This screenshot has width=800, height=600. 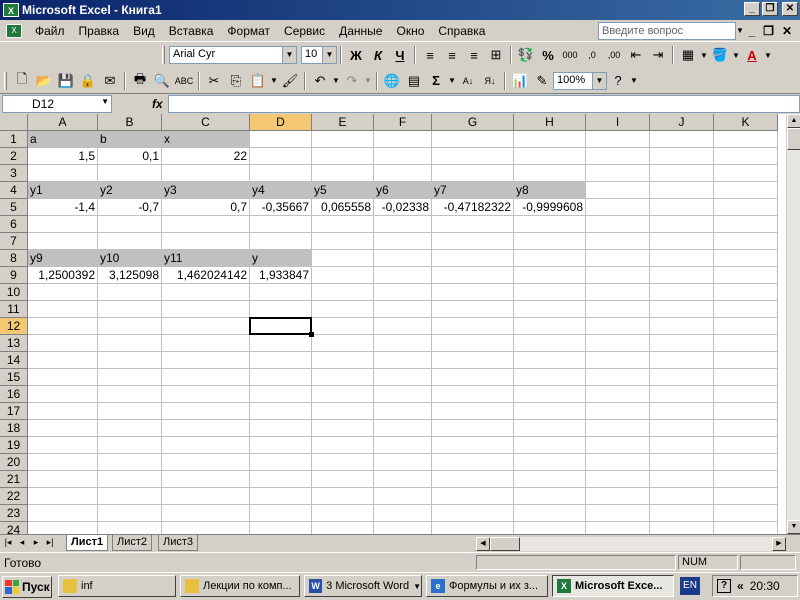 What do you see at coordinates (290, 81) in the screenshot?
I see `format-painter-icon: 🖌` at bounding box center [290, 81].